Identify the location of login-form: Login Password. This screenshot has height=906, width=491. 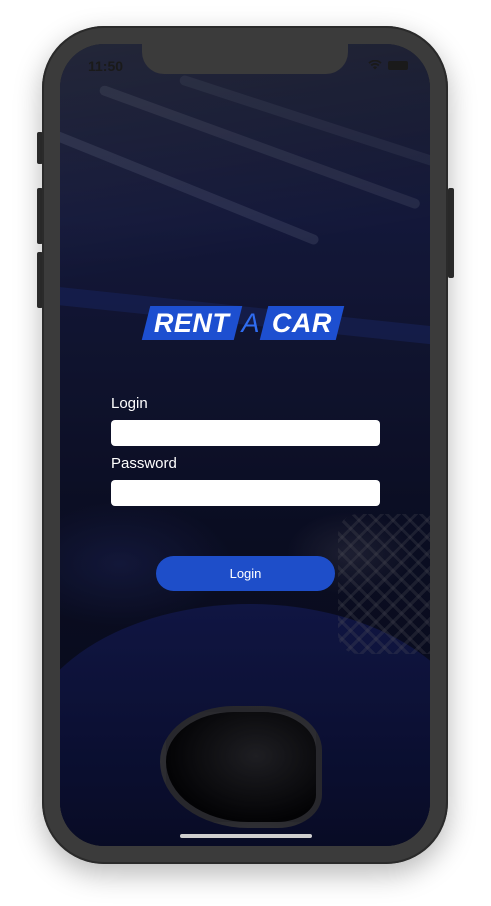
(245, 450).